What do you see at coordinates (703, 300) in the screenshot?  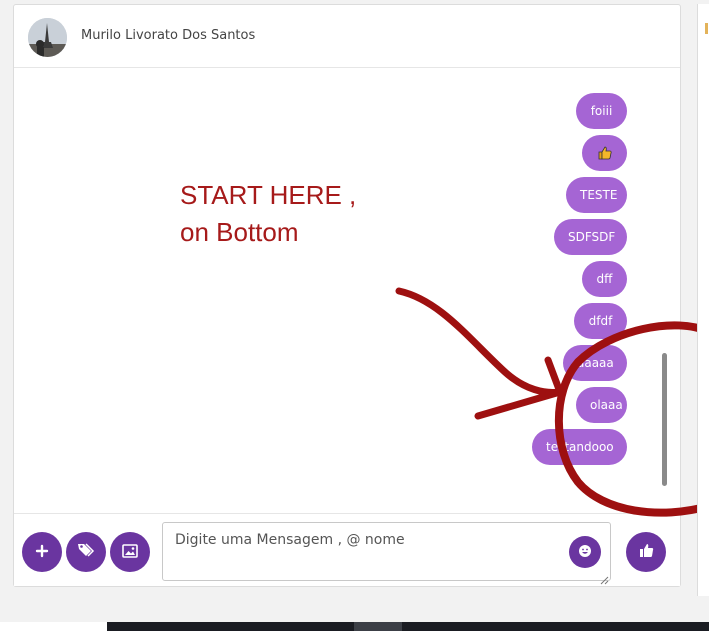 I see `side-panel` at bounding box center [703, 300].